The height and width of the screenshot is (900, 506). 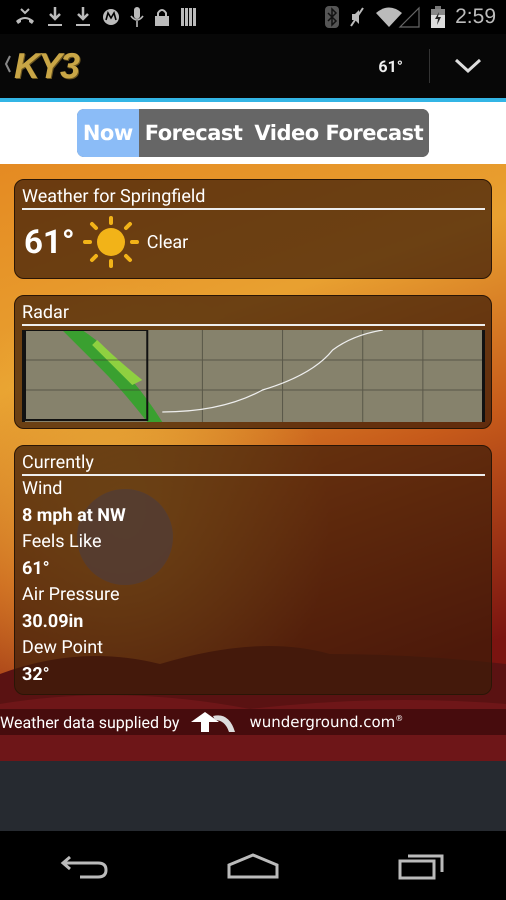 I want to click on logo-button: KY3, so click(x=39, y=66).